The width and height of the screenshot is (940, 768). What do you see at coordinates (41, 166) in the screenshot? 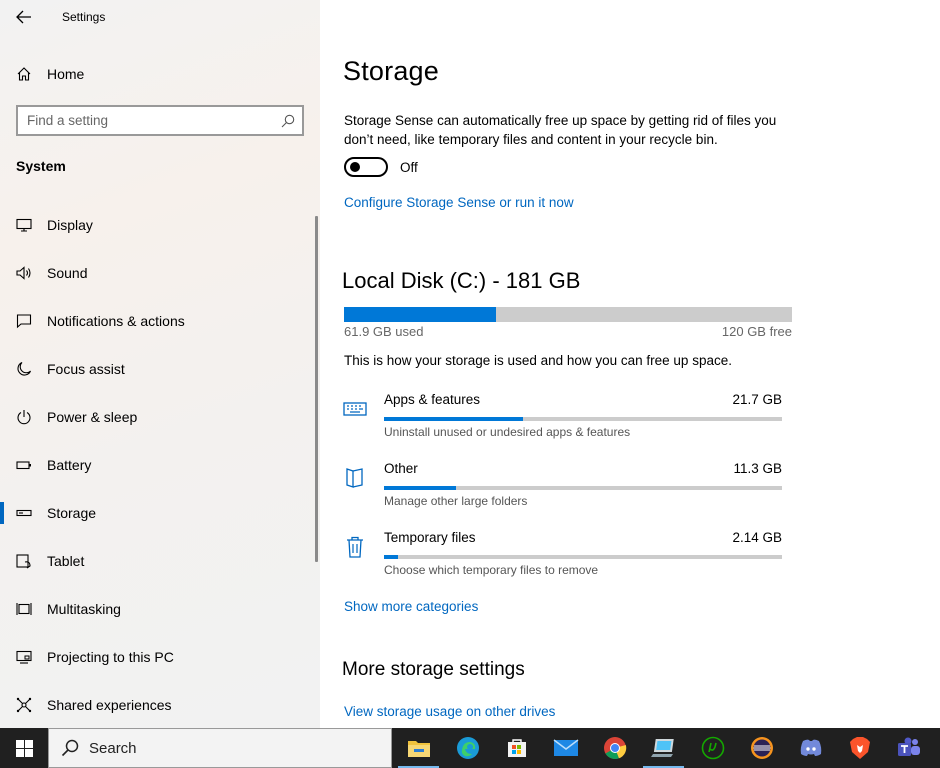
I see `section-title: System` at bounding box center [41, 166].